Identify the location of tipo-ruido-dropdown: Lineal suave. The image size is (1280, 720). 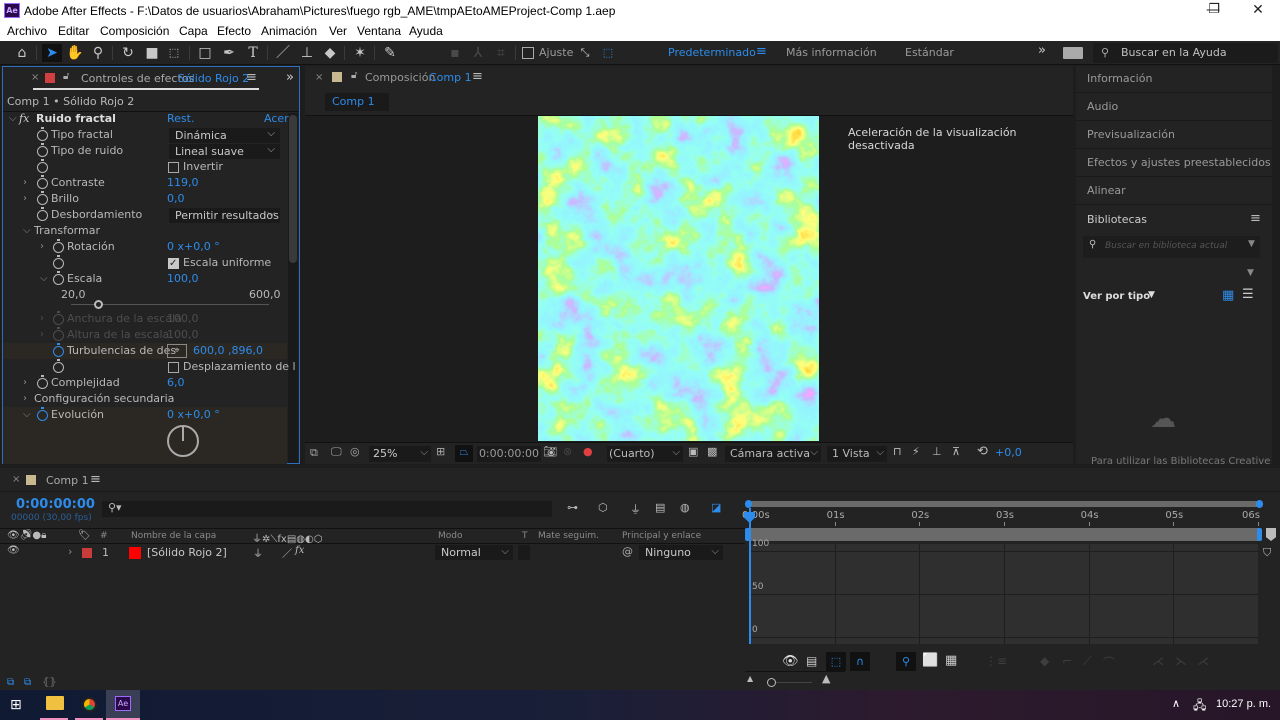
(224, 150).